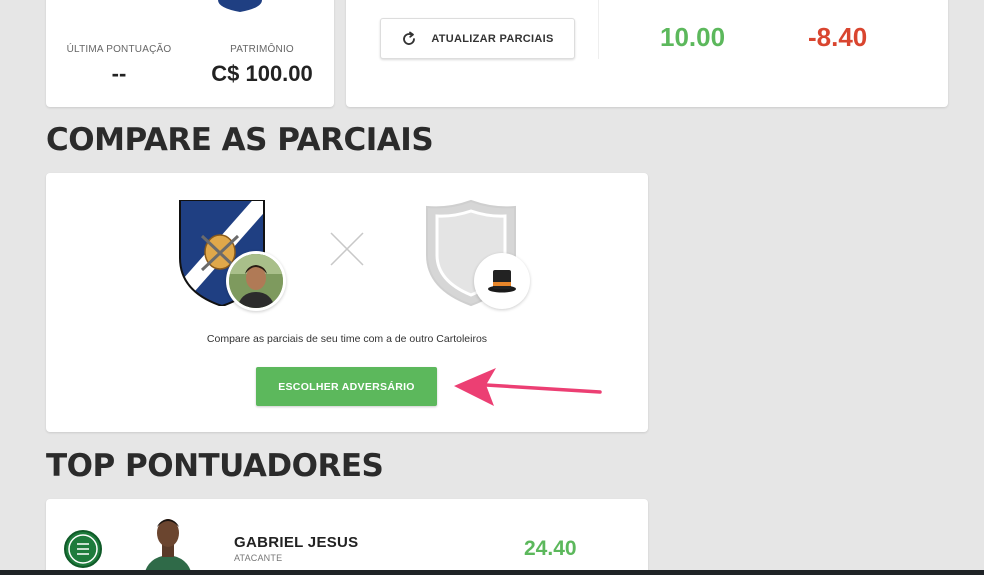 The height and width of the screenshot is (575, 984). I want to click on player-score: 24.40, so click(550, 548).